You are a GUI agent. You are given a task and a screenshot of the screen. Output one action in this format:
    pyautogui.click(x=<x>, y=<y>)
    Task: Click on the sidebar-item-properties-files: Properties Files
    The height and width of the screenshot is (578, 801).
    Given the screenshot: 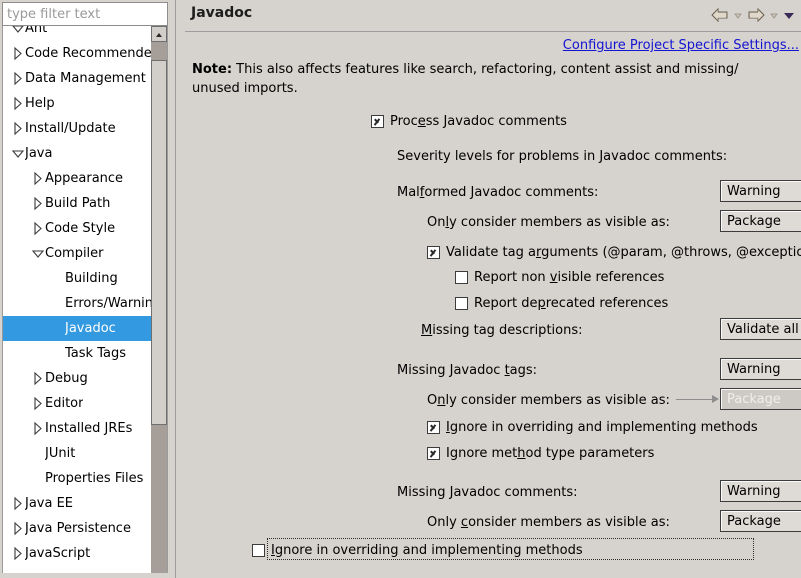 What is the action you would take?
    pyautogui.click(x=77, y=478)
    